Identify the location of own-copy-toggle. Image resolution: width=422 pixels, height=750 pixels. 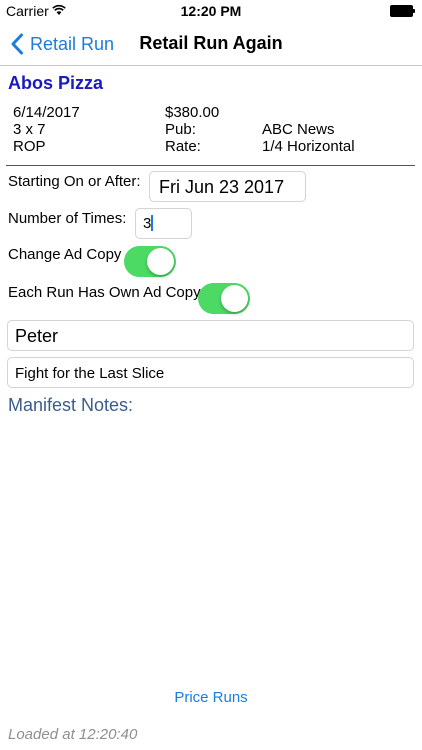
(224, 298).